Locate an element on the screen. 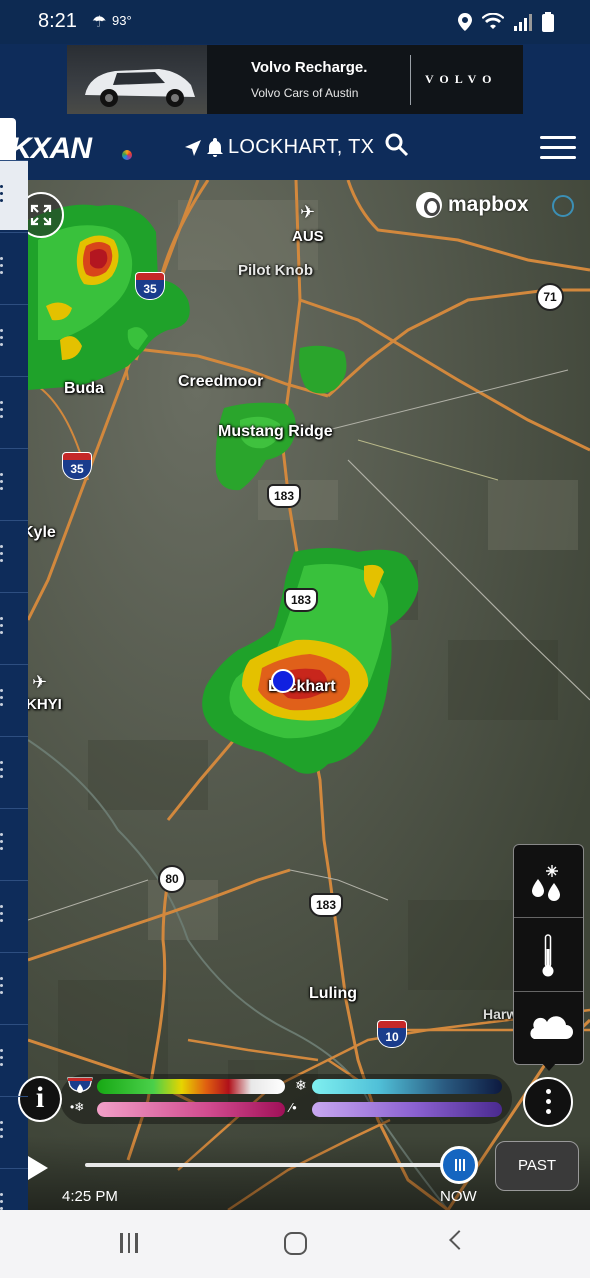 The width and height of the screenshot is (590, 1278). layer-panel-pointer is located at coordinates (549, 1066).